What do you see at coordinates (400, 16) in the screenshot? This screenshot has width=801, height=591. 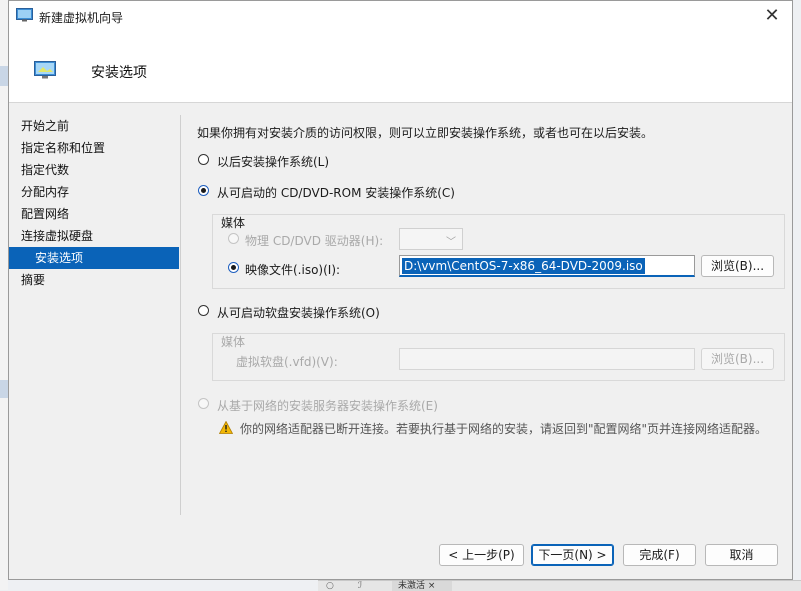 I see `title-bar: 新建虚拟机向导 ✕` at bounding box center [400, 16].